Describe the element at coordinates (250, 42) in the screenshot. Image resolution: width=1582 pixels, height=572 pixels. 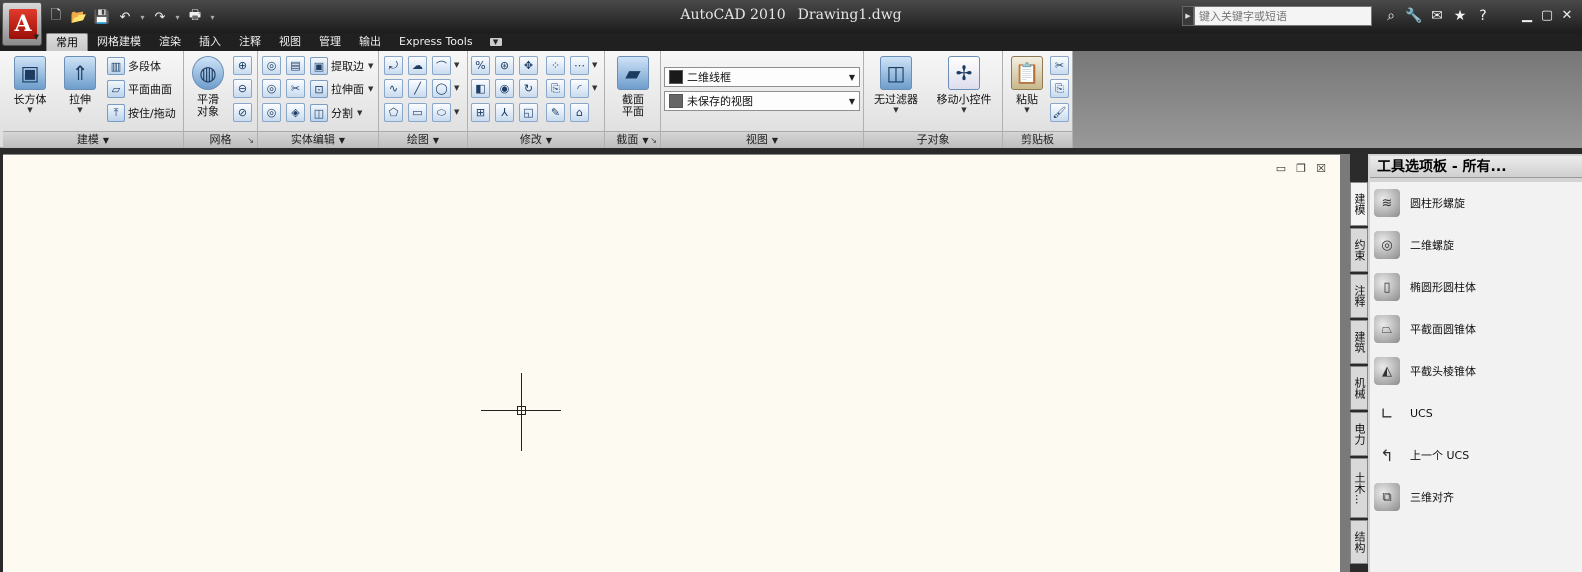
I see `tab-annotate: 注释` at that location.